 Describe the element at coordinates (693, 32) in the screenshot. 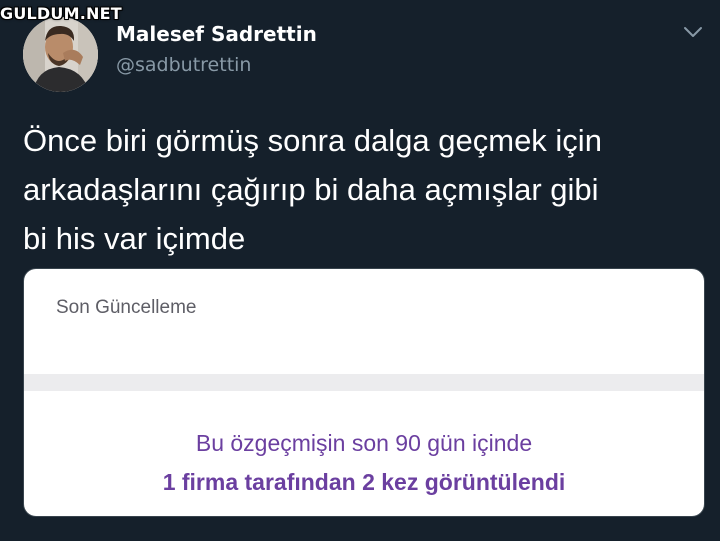

I see `chevron-down-icon` at that location.